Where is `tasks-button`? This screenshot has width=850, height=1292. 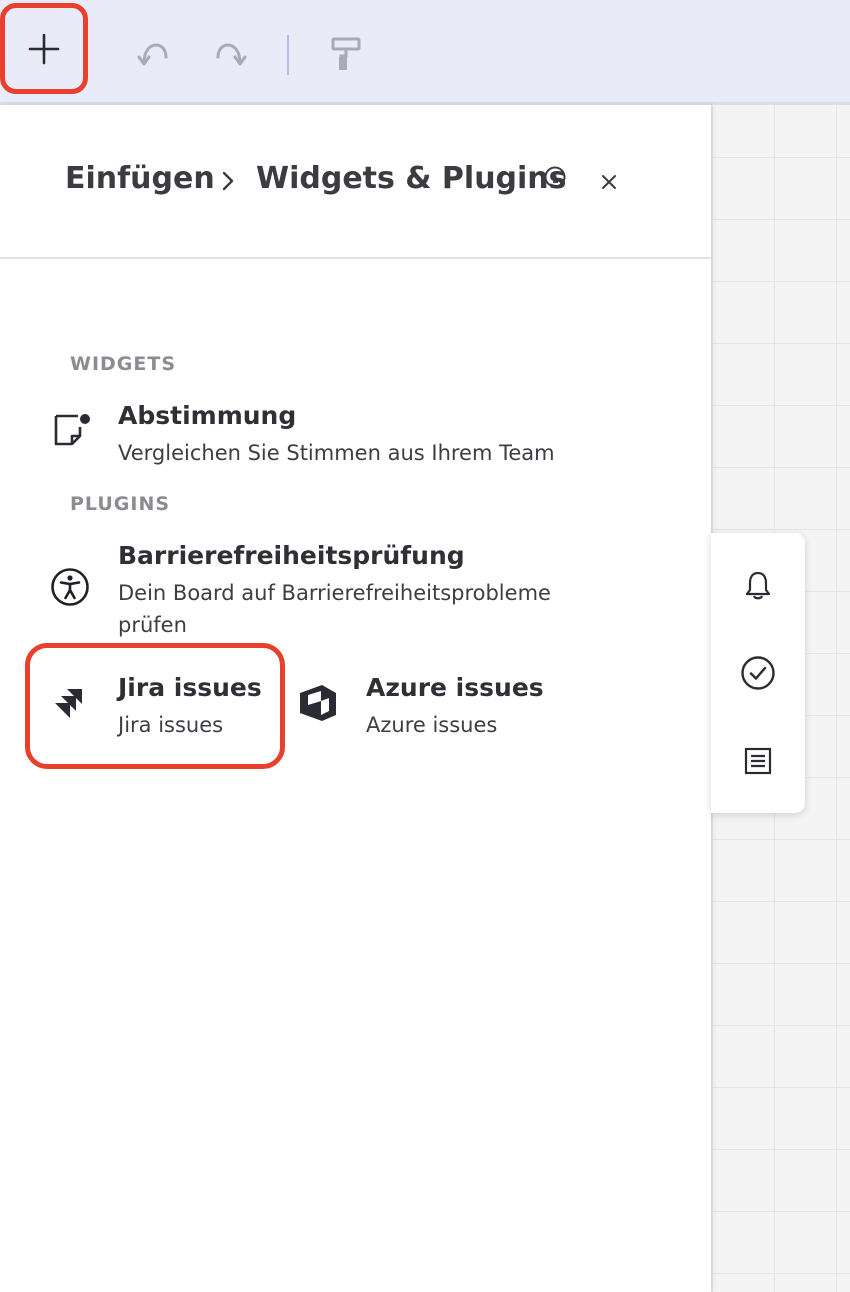
tasks-button is located at coordinates (758, 673).